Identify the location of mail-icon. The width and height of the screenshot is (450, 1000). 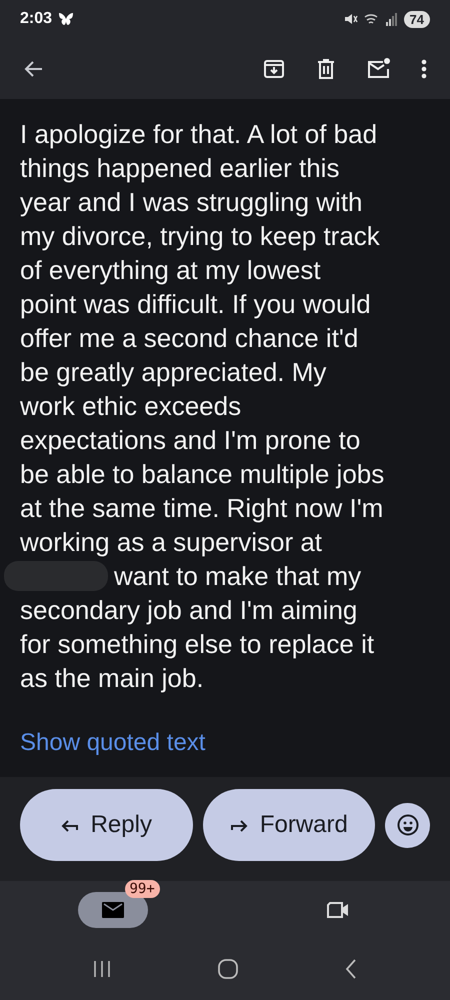
(112, 910).